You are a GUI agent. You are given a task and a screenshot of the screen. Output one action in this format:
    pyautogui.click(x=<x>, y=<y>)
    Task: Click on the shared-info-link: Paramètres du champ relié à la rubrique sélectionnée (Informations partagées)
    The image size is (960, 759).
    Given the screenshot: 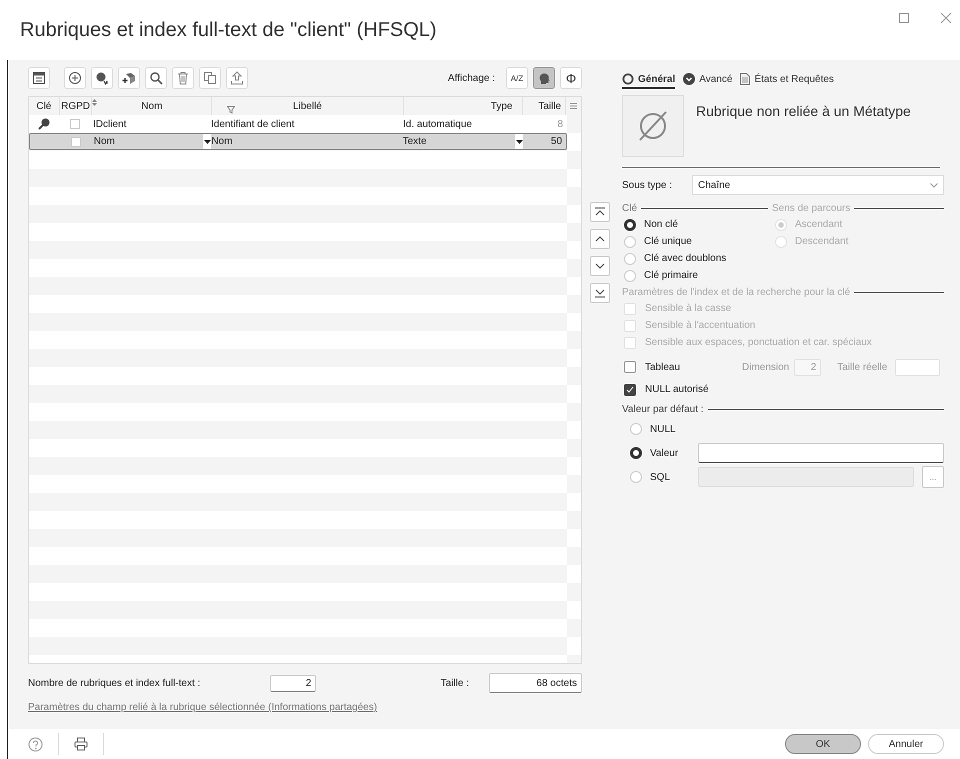 What is the action you would take?
    pyautogui.click(x=203, y=707)
    